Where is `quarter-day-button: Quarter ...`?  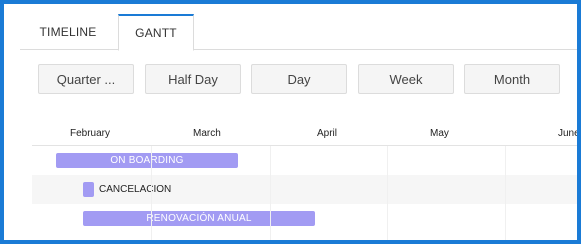
quarter-day-button: Quarter ... is located at coordinates (86, 79).